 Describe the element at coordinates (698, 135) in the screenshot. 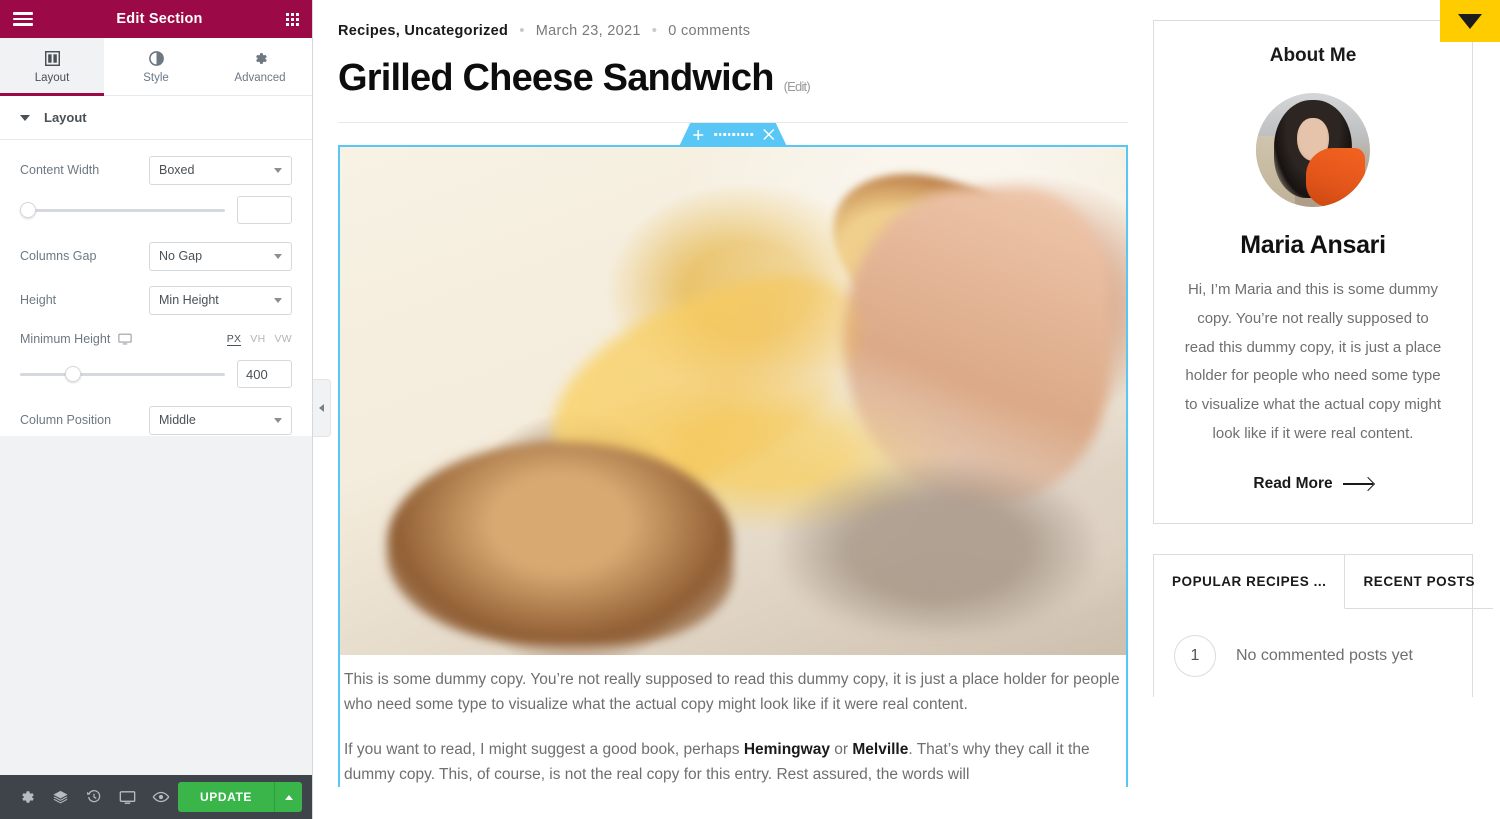

I see `plus-icon` at that location.